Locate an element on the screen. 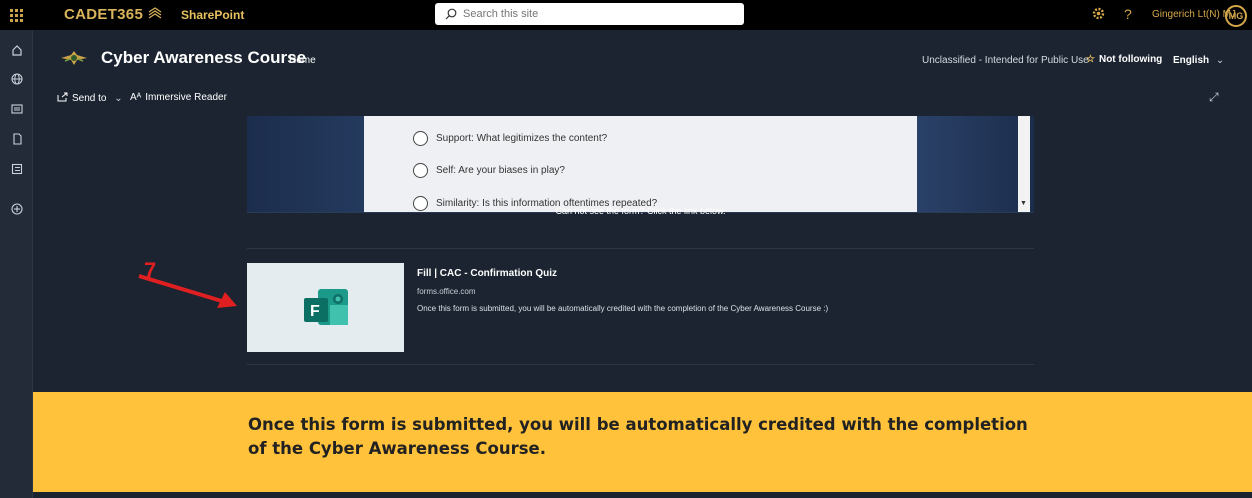 This screenshot has height=498, width=1252. expand-icon: ⤢ is located at coordinates (1214, 97).